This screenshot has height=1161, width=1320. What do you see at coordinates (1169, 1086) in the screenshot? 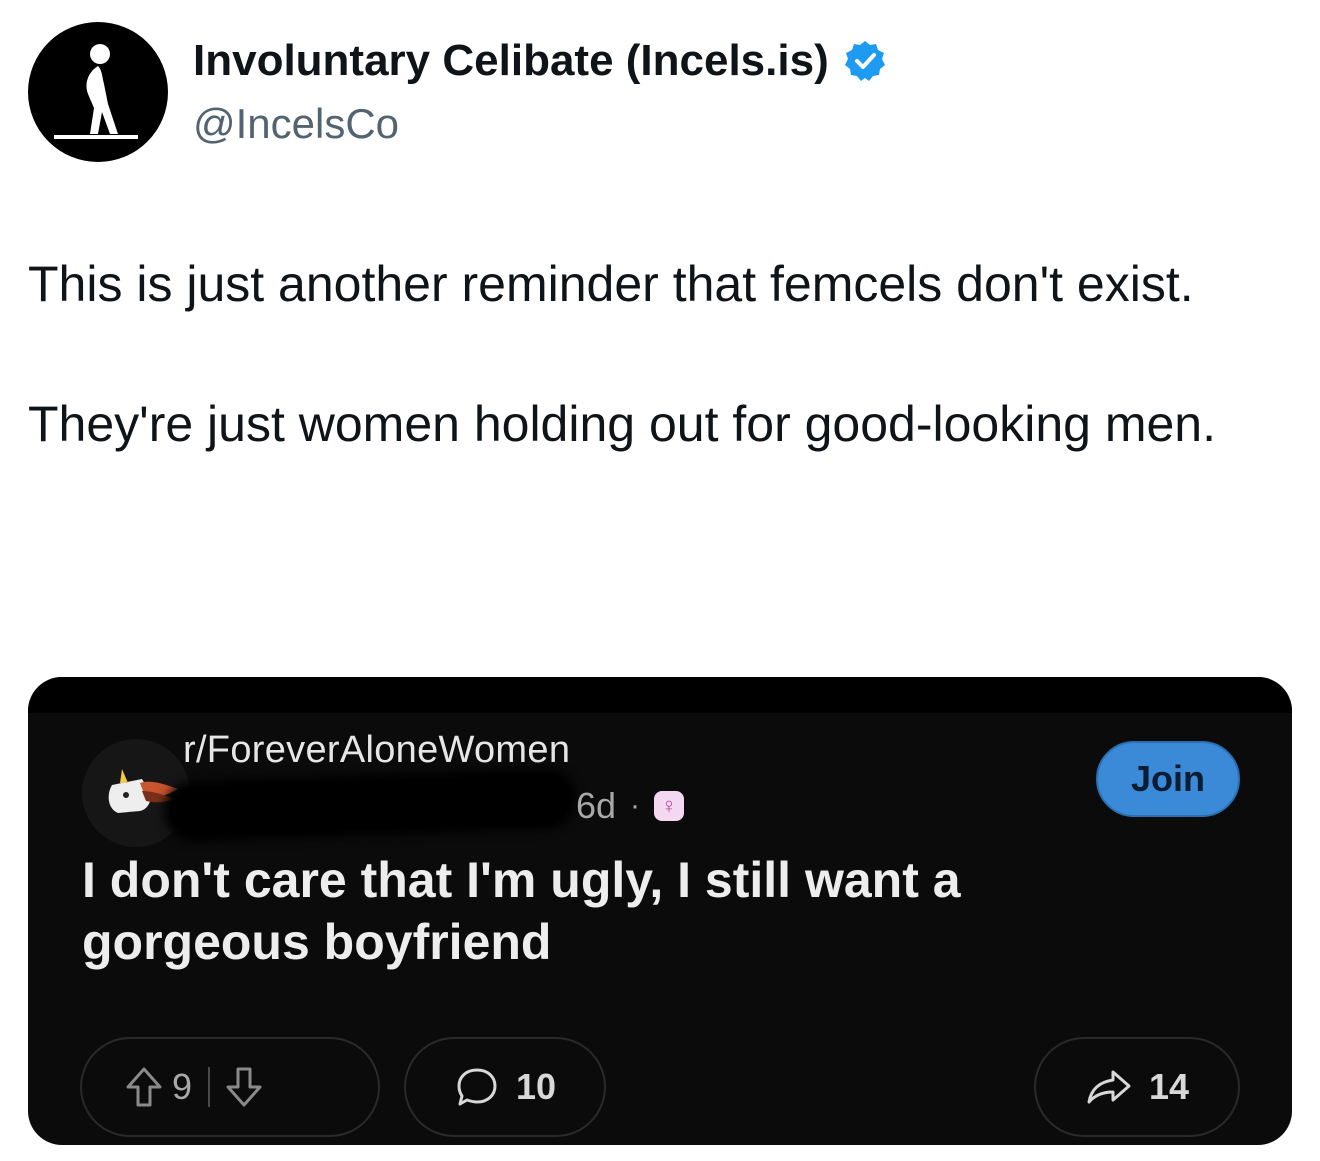
I see `share-count: 14` at bounding box center [1169, 1086].